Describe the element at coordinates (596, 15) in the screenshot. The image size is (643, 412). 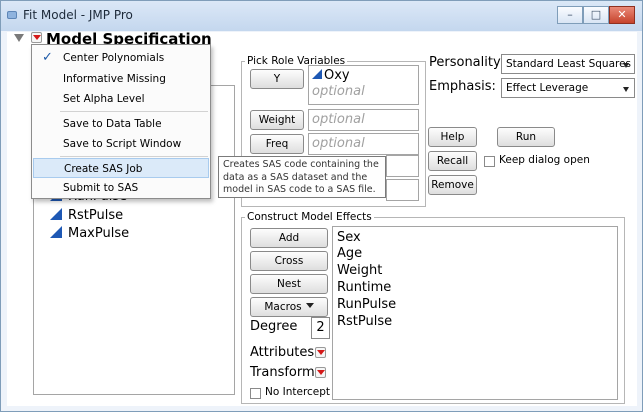
I see `maximize-button: □` at that location.